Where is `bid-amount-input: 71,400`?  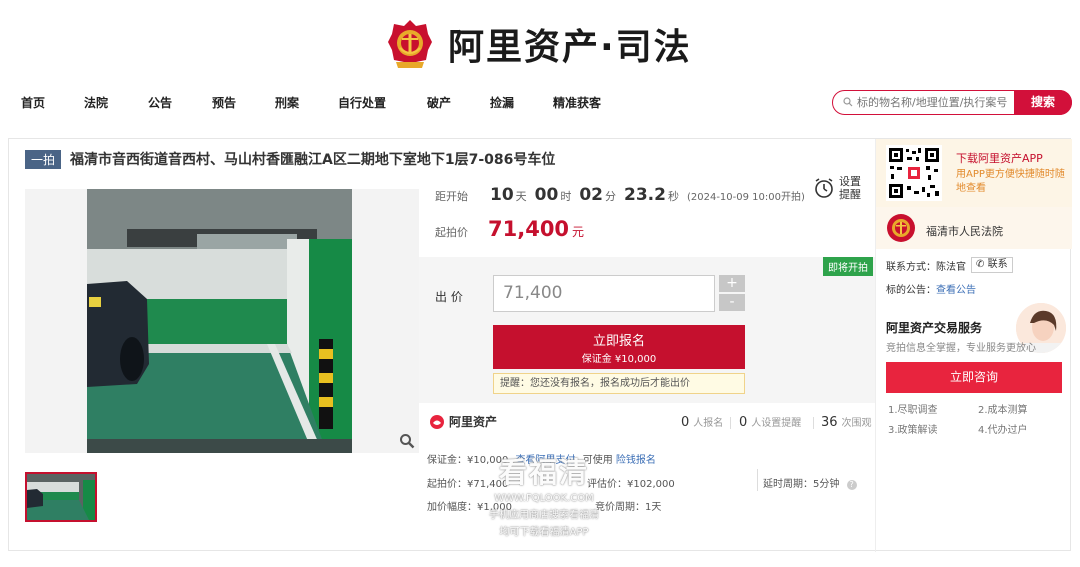
bid-amount-input: 71,400 is located at coordinates (604, 293).